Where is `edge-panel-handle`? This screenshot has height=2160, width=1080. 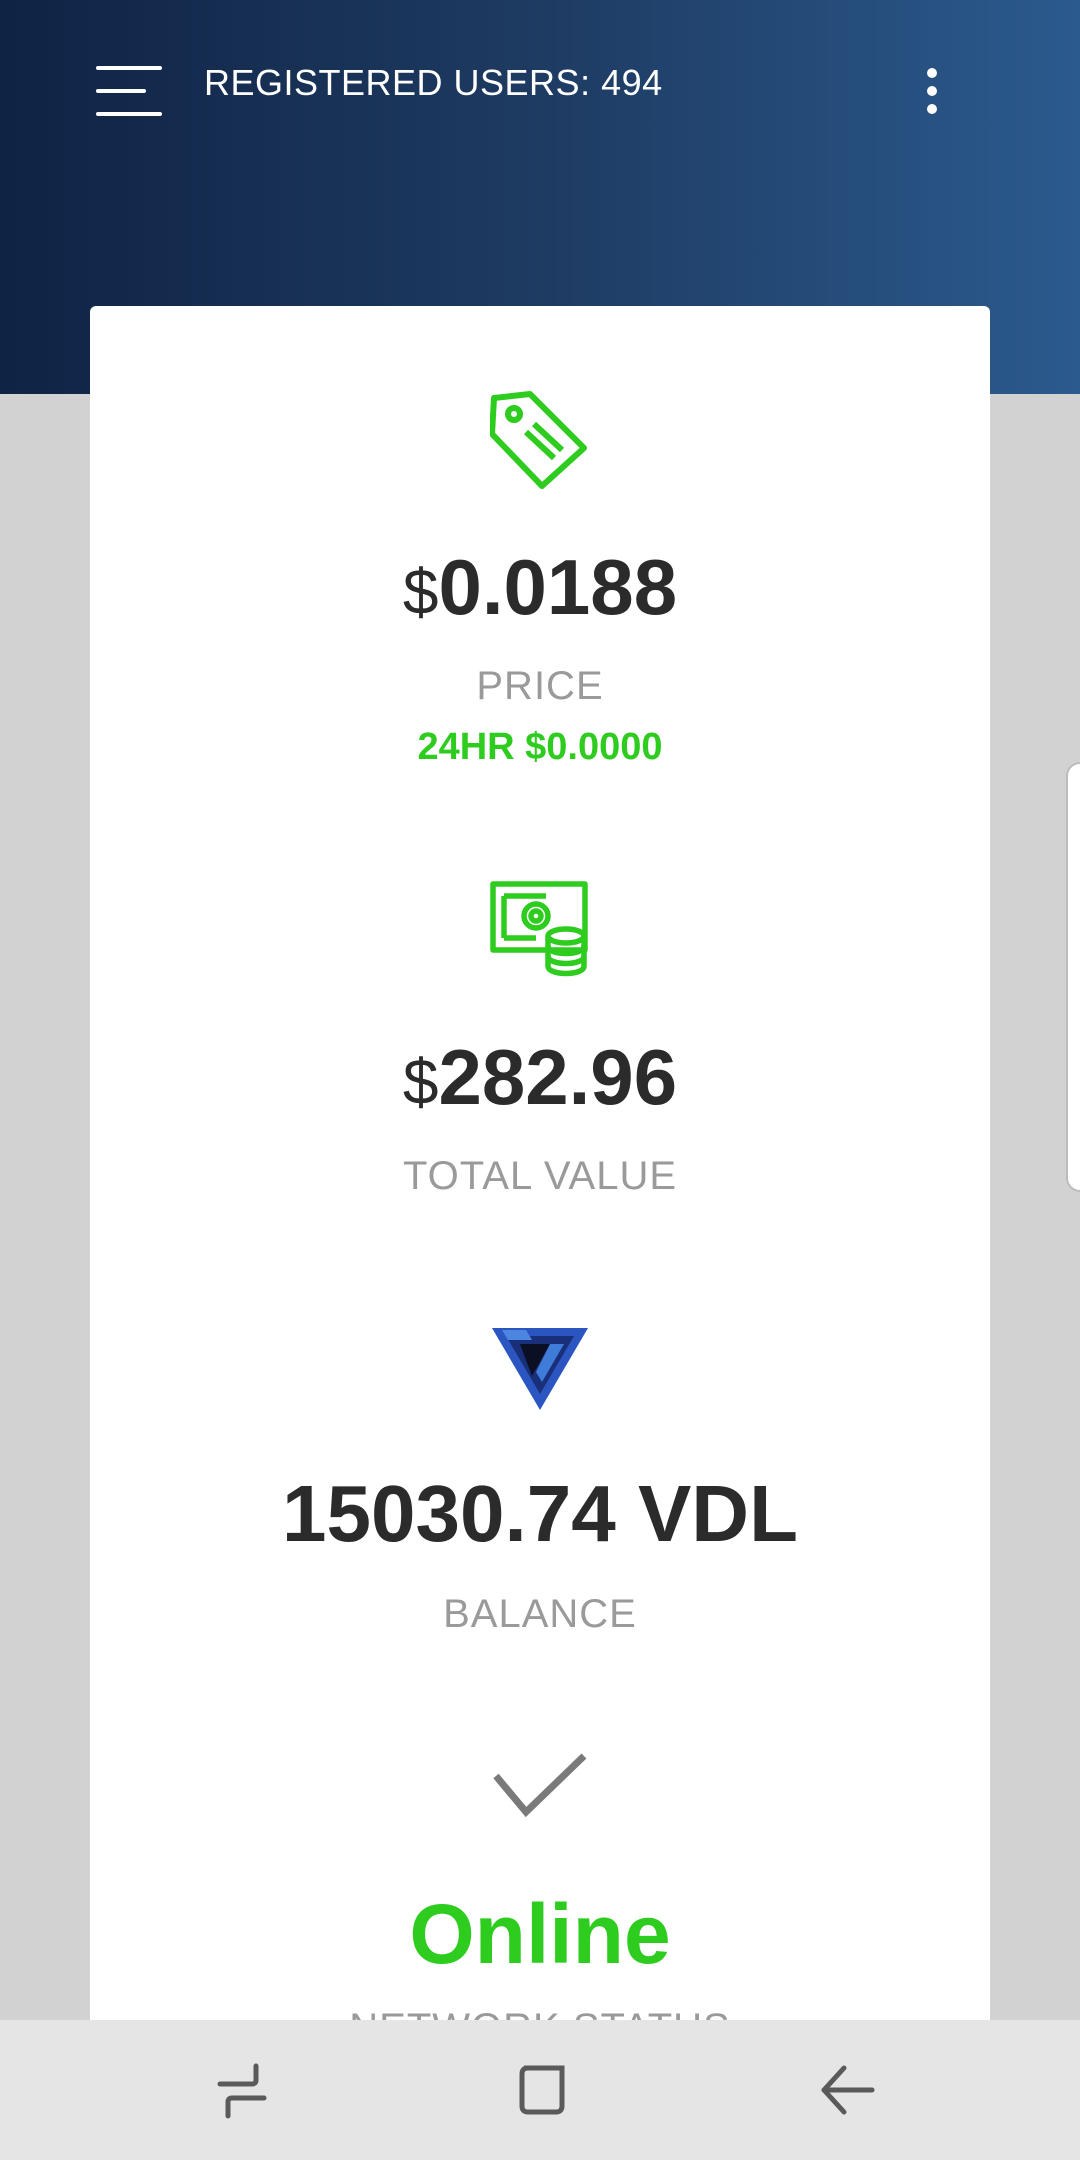 edge-panel-handle is located at coordinates (1073, 977).